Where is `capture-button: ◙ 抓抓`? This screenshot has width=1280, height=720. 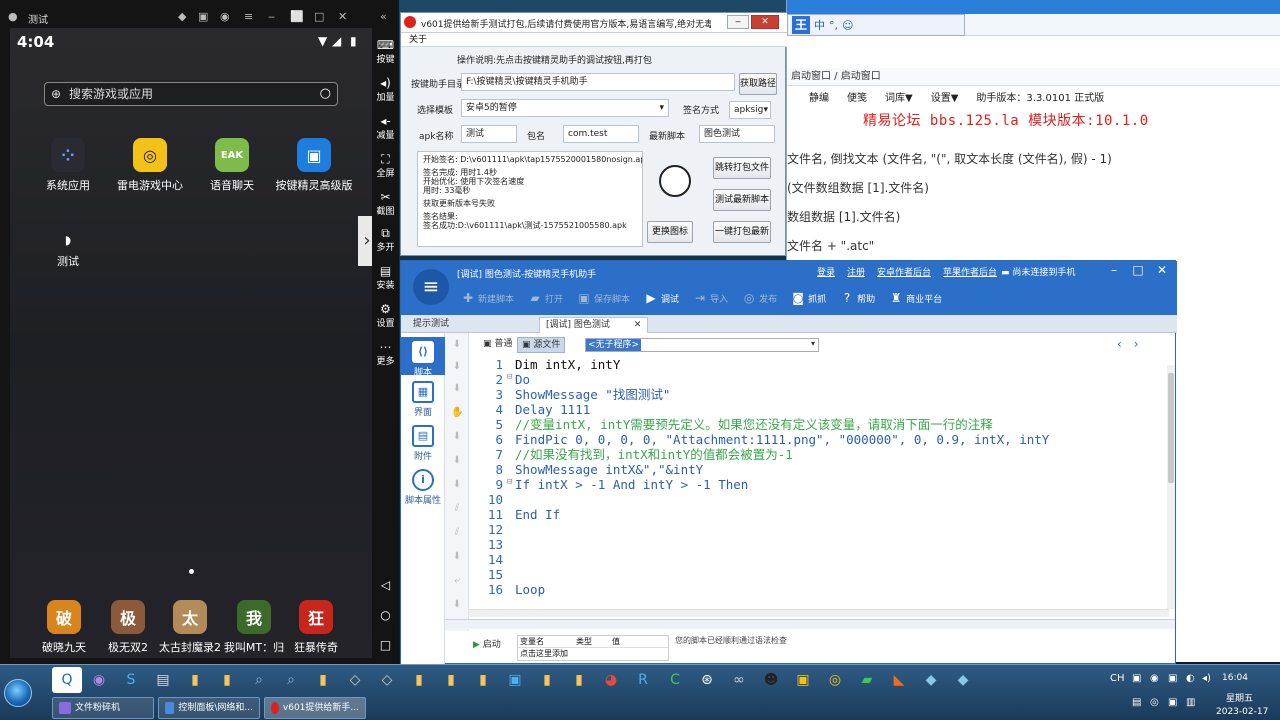 capture-button: ◙ 抓抓 is located at coordinates (808, 298).